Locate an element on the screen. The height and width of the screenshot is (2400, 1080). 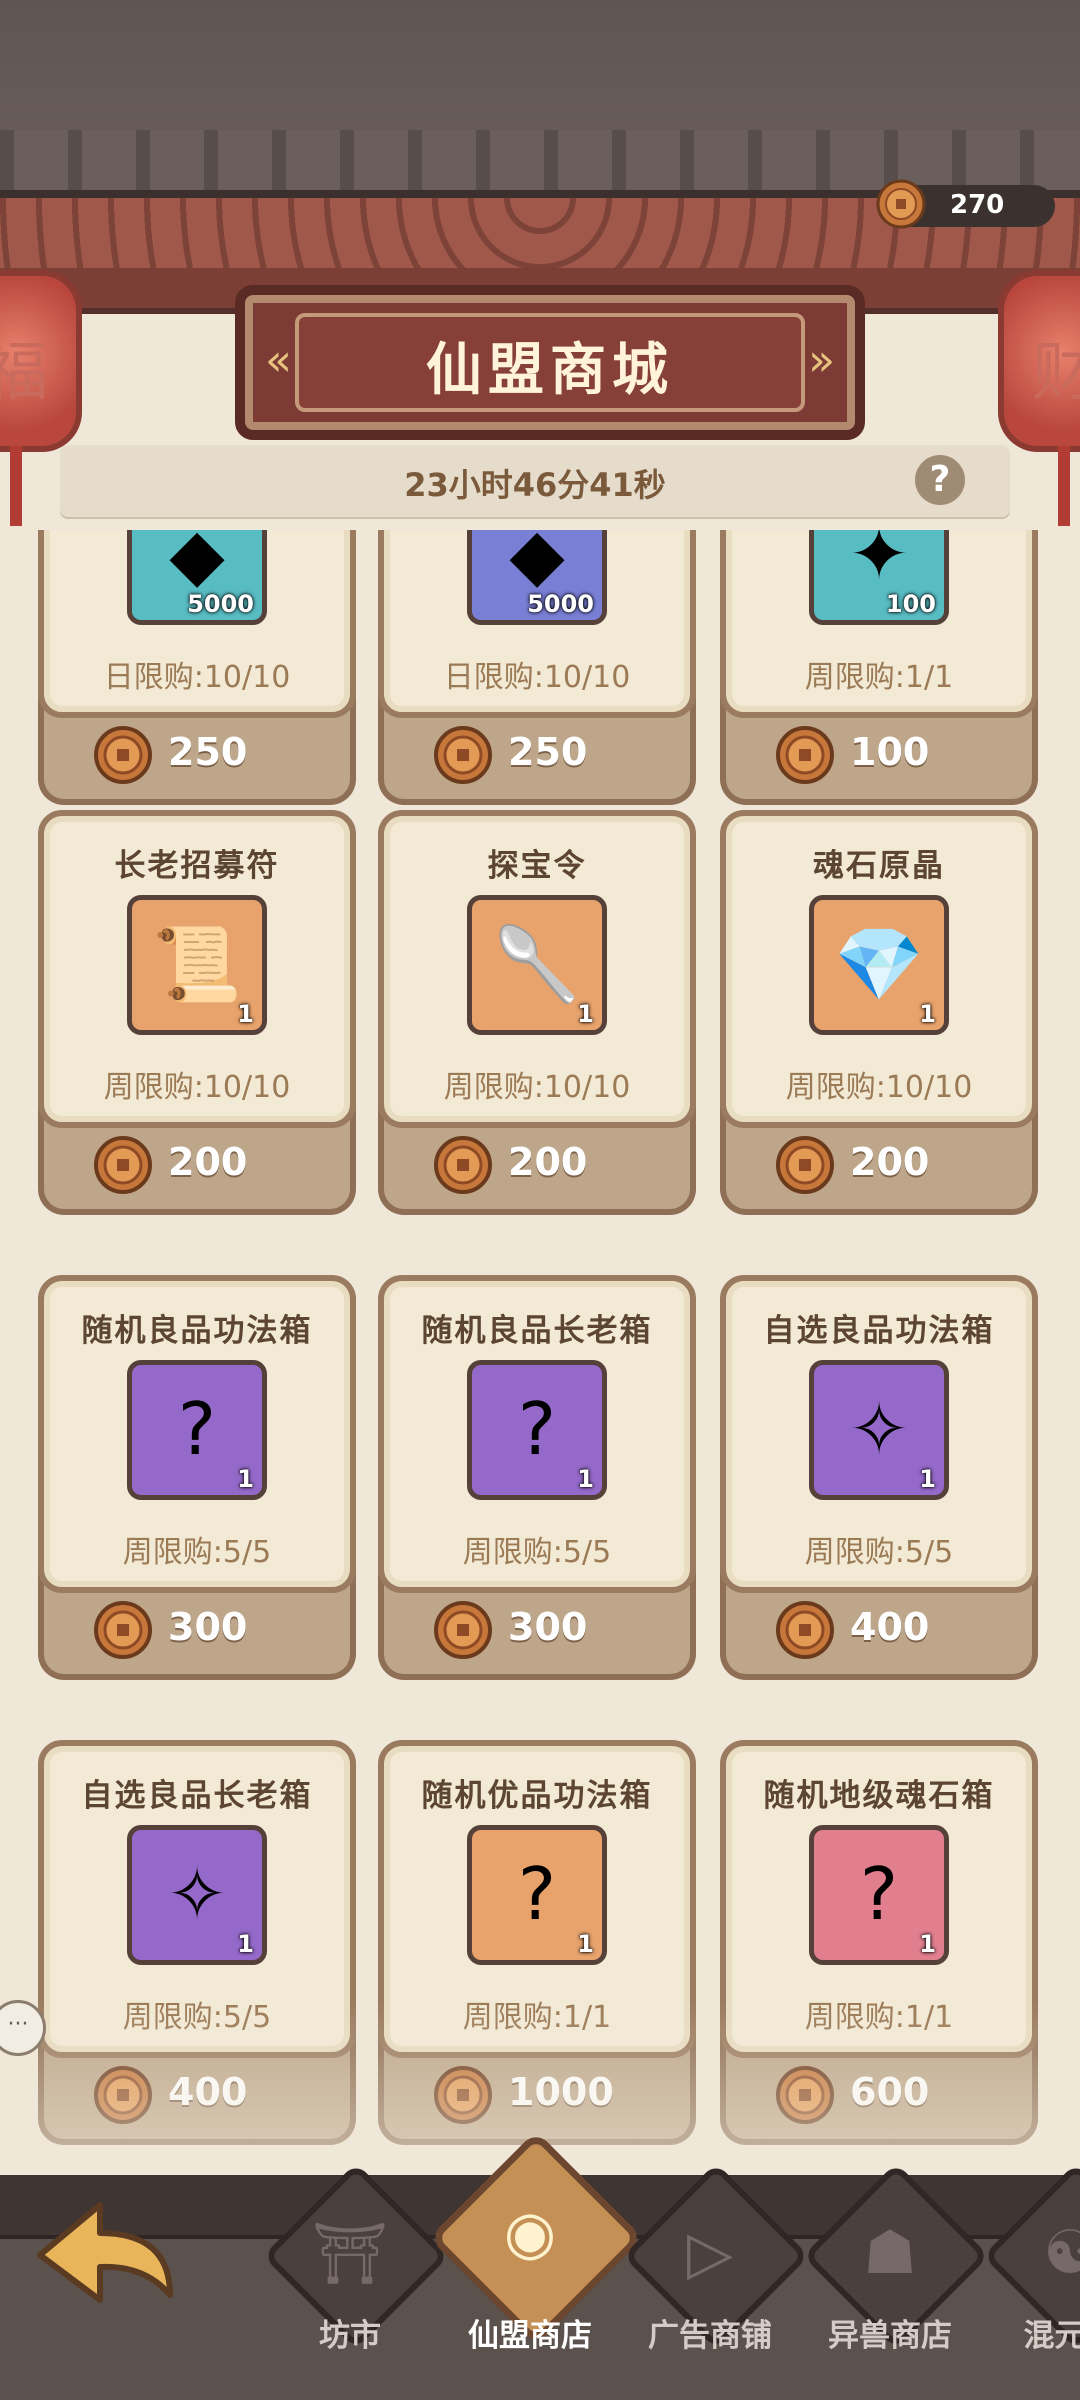
hunyuan-shop-icon: ☯ is located at coordinates (1061, 2253).